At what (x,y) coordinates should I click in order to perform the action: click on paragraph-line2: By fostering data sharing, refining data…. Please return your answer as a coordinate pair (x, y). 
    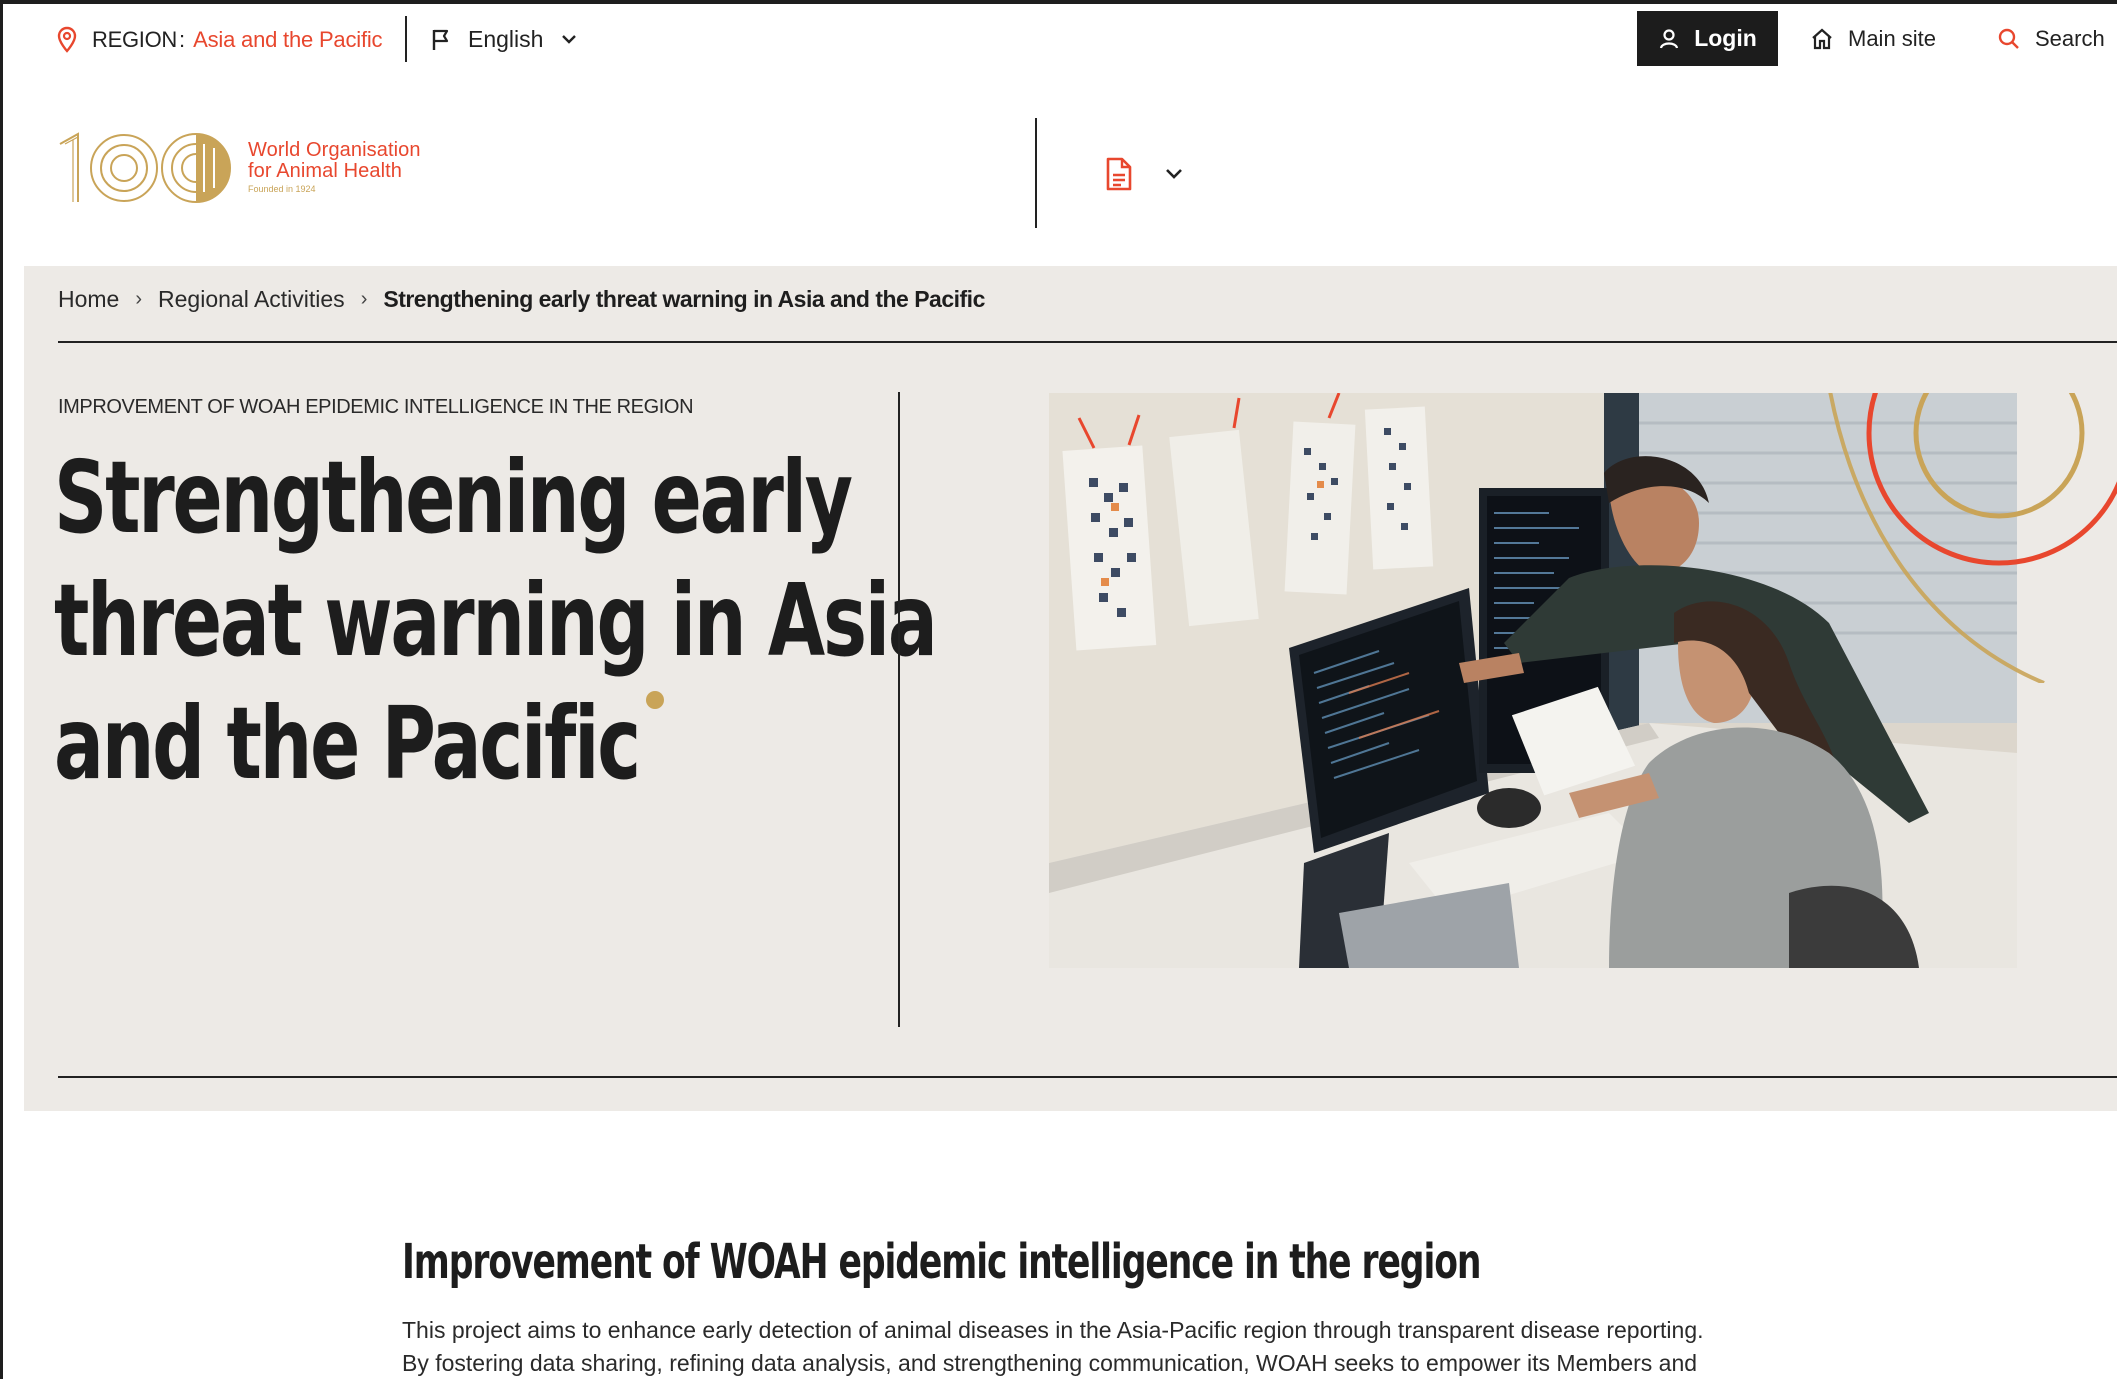
    Looking at the image, I should click on (1050, 1363).